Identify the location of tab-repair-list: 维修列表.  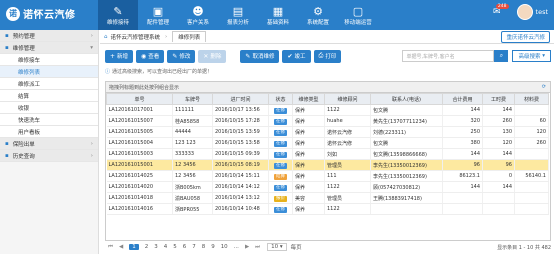
(189, 36).